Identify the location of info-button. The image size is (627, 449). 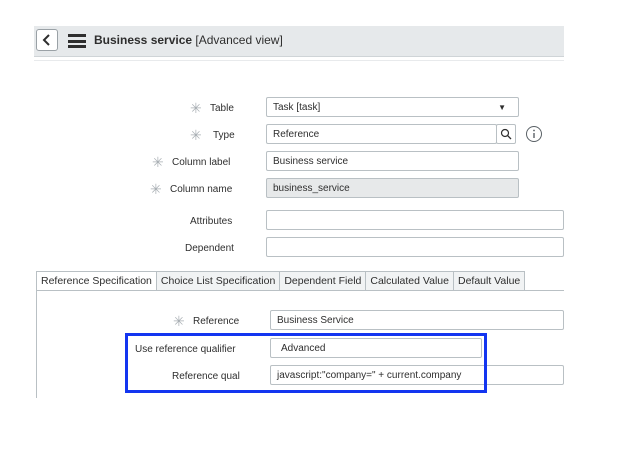
(534, 134).